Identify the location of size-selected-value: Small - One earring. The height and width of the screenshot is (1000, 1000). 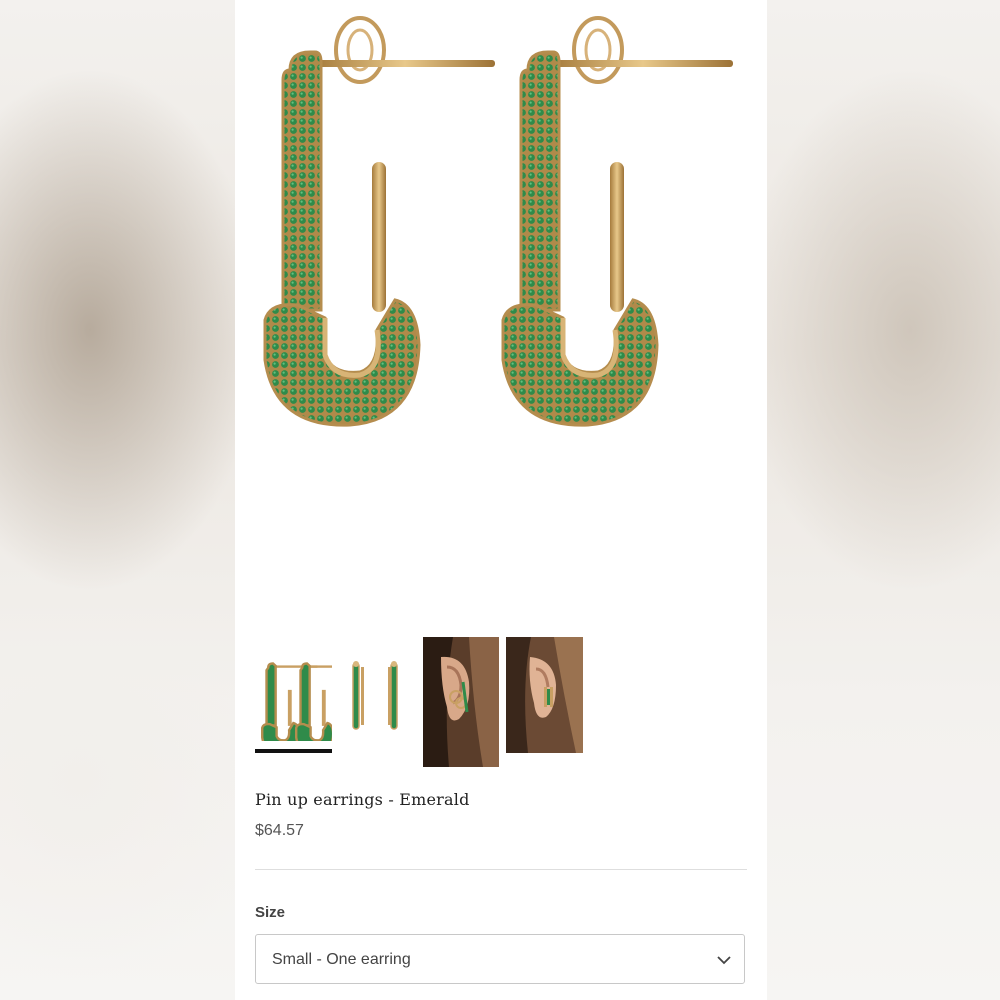
(341, 959).